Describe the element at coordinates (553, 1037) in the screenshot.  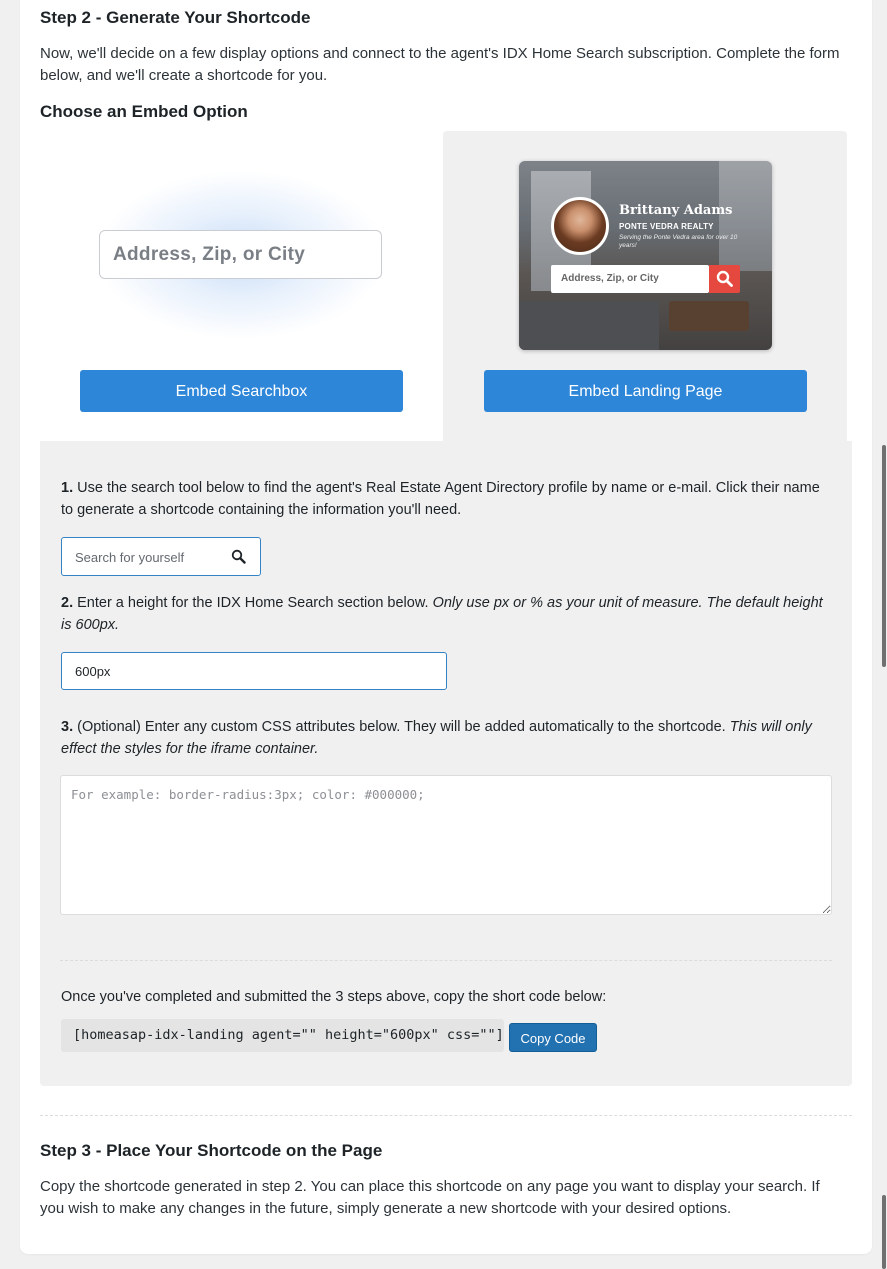
I see `copy-code-button: Copy Code` at that location.